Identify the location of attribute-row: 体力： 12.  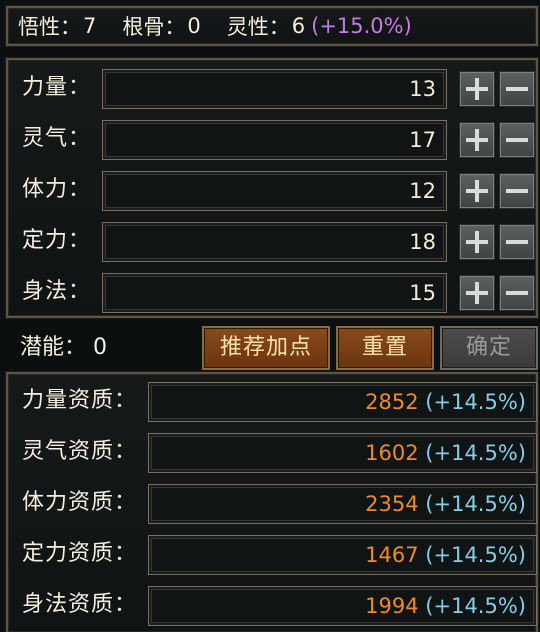
(272, 190).